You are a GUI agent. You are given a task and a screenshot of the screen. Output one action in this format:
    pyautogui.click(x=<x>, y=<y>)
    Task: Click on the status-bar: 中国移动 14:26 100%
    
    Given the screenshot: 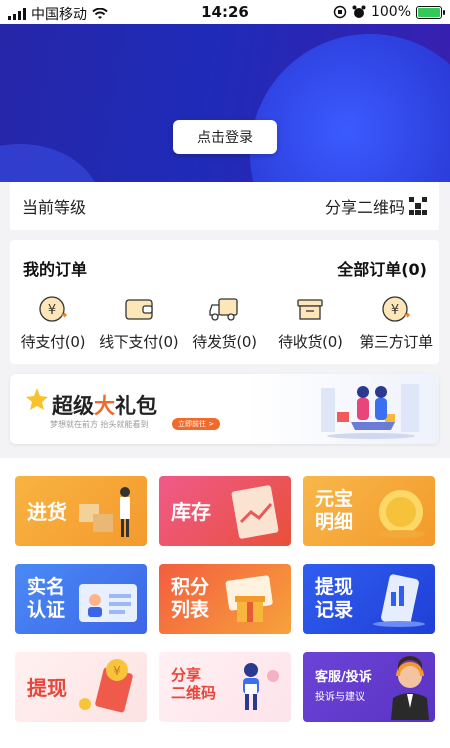 What is the action you would take?
    pyautogui.click(x=225, y=12)
    